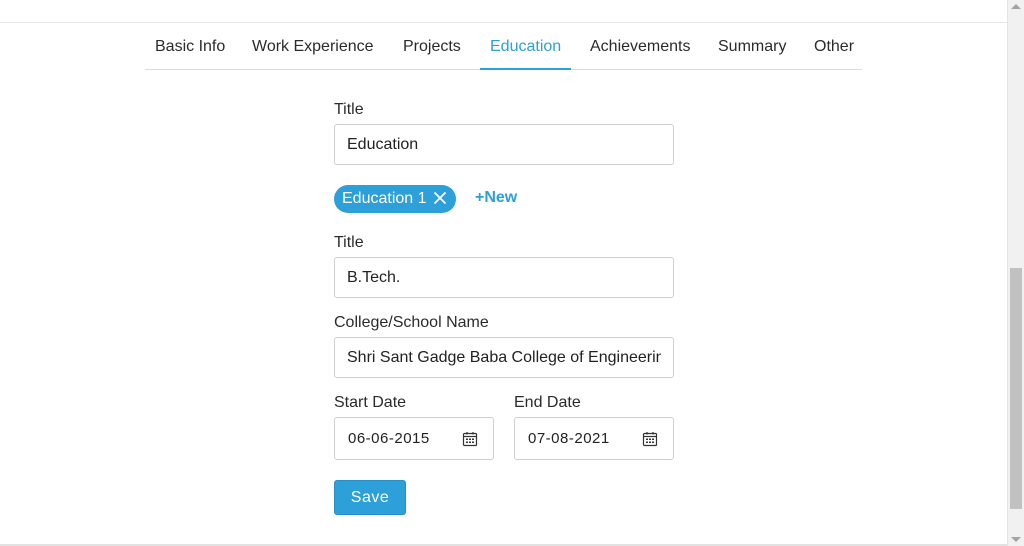 The height and width of the screenshot is (546, 1024). I want to click on tab-summary: Summary, so click(752, 46).